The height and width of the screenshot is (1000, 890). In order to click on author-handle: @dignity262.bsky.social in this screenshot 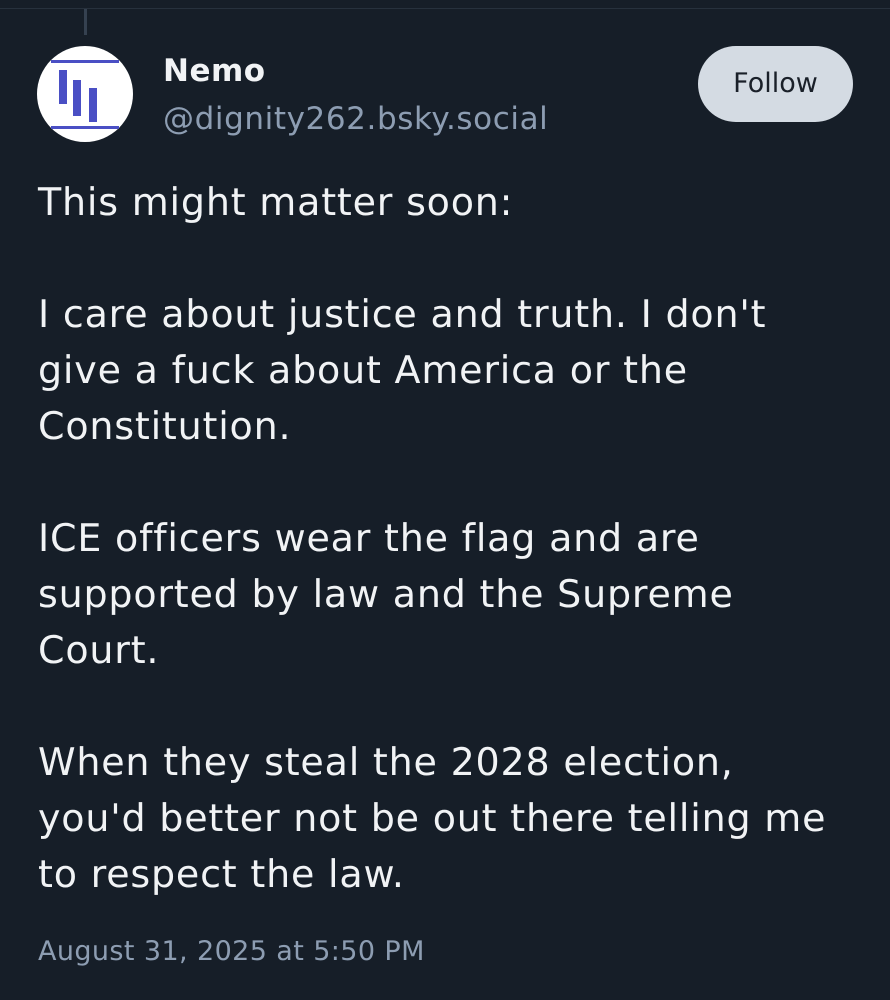, I will do `click(355, 119)`.